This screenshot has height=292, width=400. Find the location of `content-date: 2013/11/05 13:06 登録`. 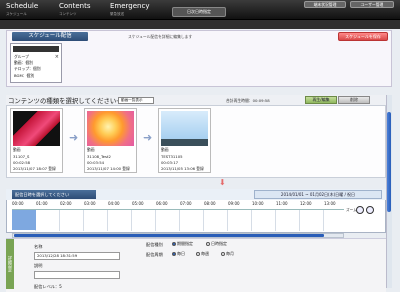

content-date: 2013/11/05 13:06 登録 is located at coordinates (182, 168).